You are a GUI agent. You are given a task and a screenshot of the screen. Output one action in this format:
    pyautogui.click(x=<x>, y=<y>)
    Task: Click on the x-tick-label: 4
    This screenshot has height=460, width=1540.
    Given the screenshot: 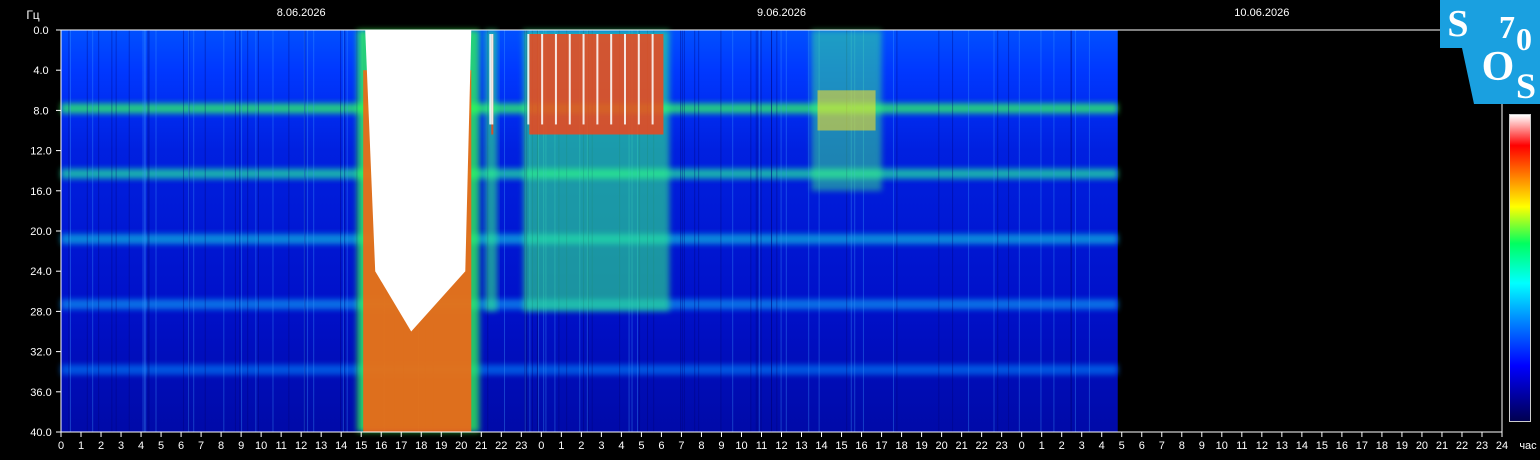 What is the action you would take?
    pyautogui.click(x=141, y=446)
    